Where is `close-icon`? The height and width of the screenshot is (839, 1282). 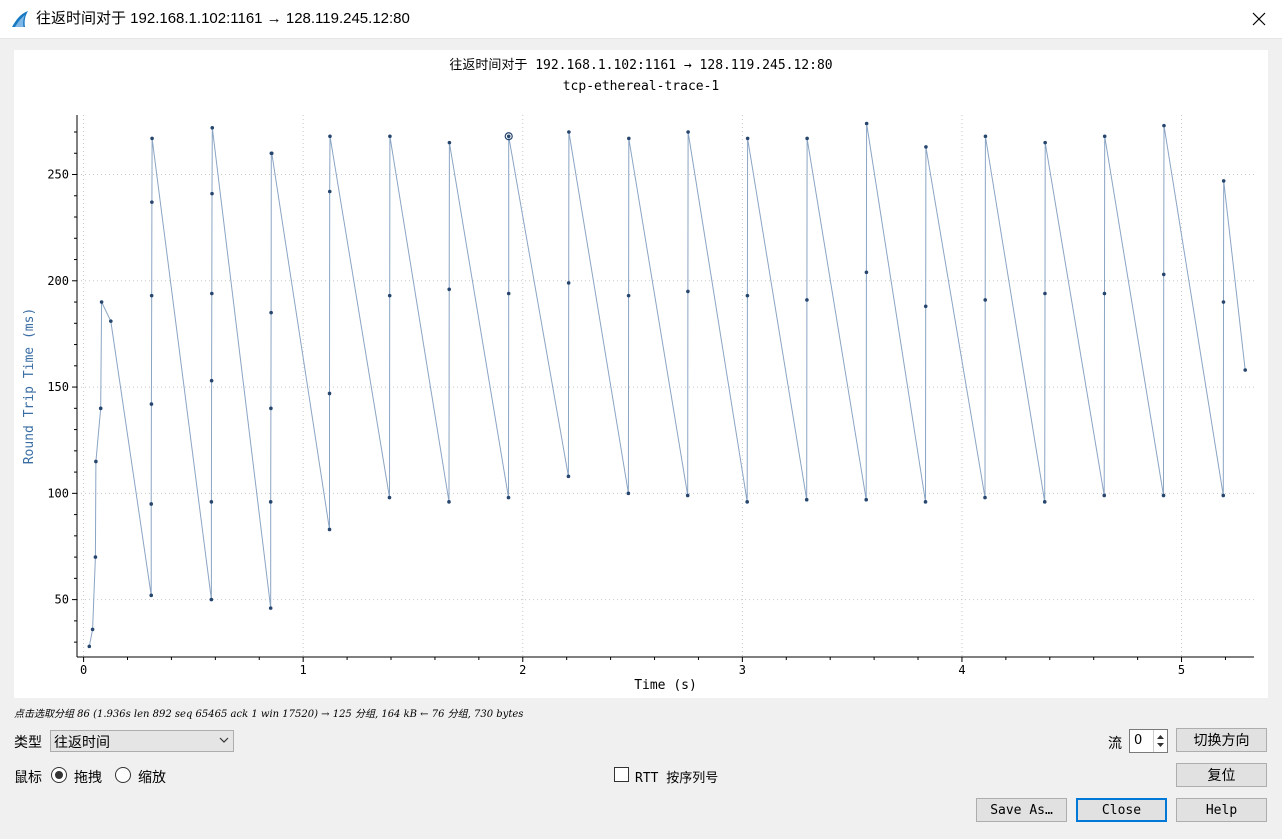 close-icon is located at coordinates (1259, 19).